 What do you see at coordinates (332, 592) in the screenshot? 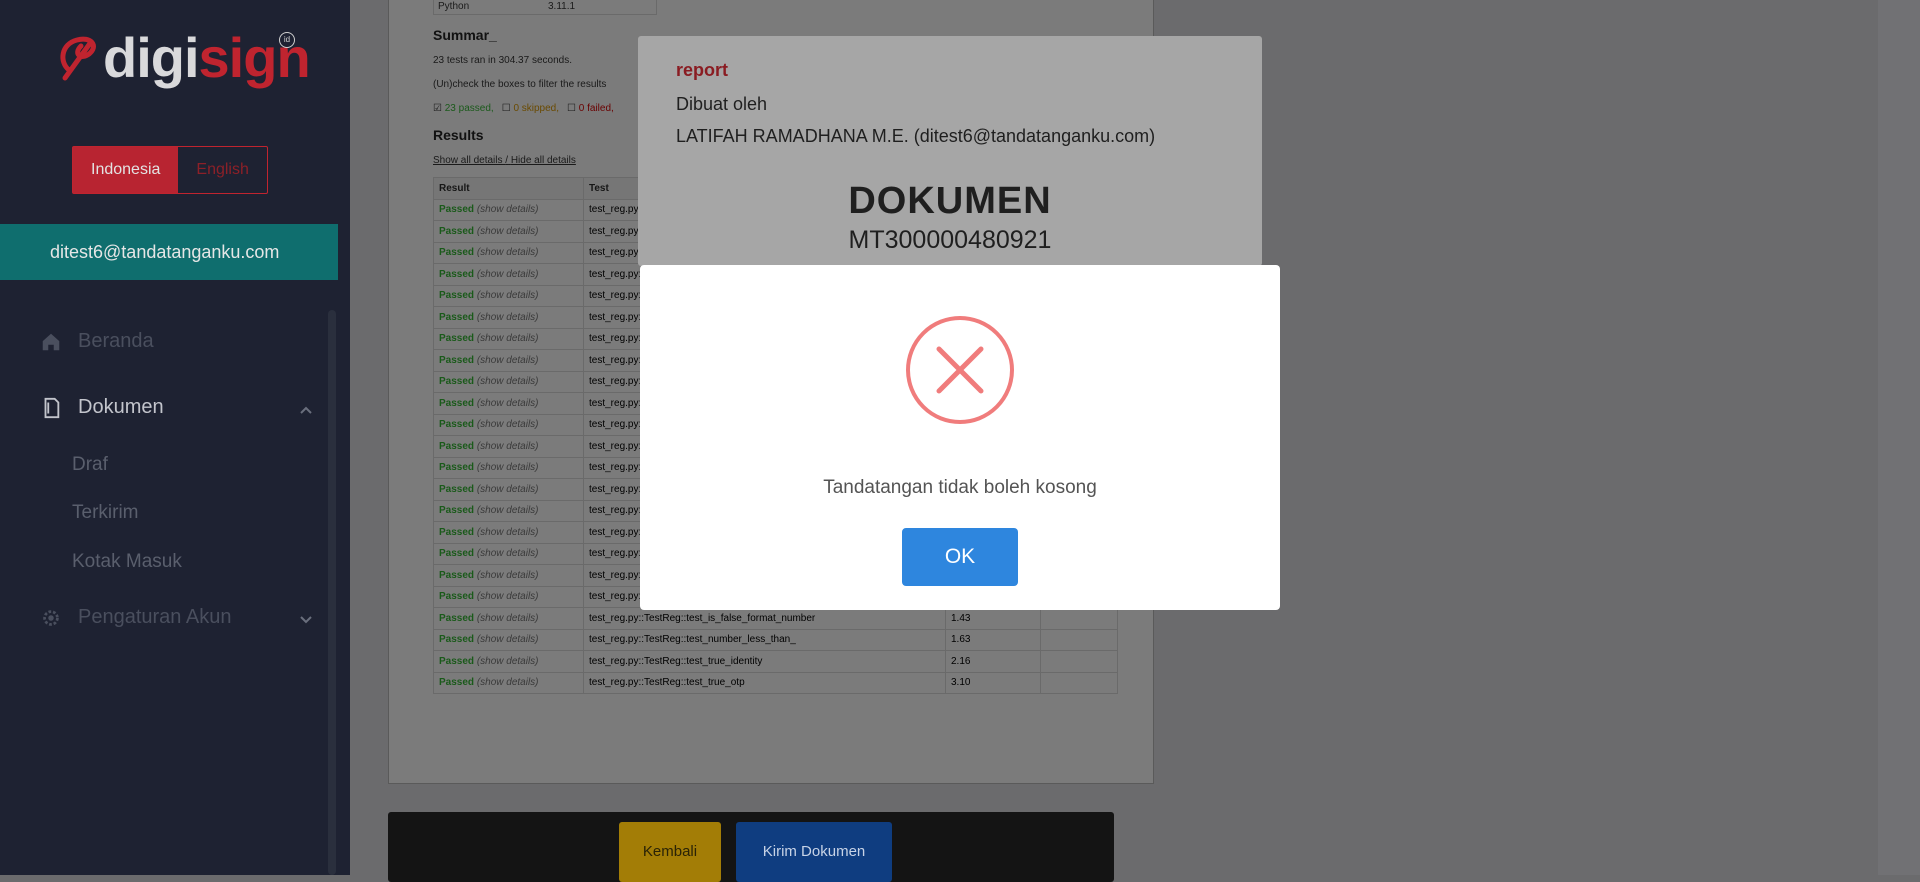
I see `sidebar-scrollbar` at bounding box center [332, 592].